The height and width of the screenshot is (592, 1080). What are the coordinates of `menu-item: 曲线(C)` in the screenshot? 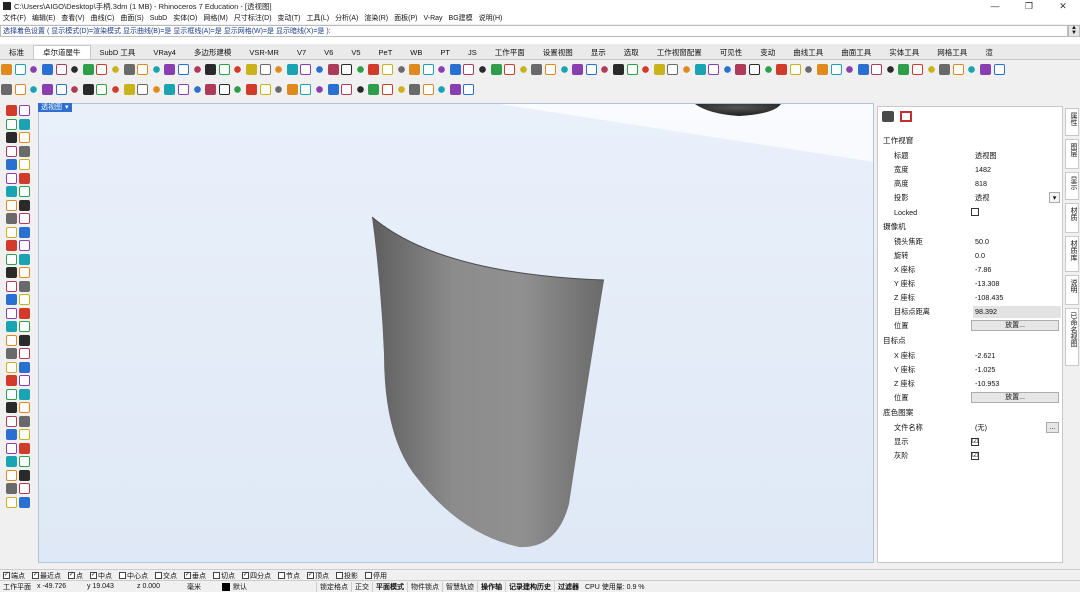 It's located at (103, 18).